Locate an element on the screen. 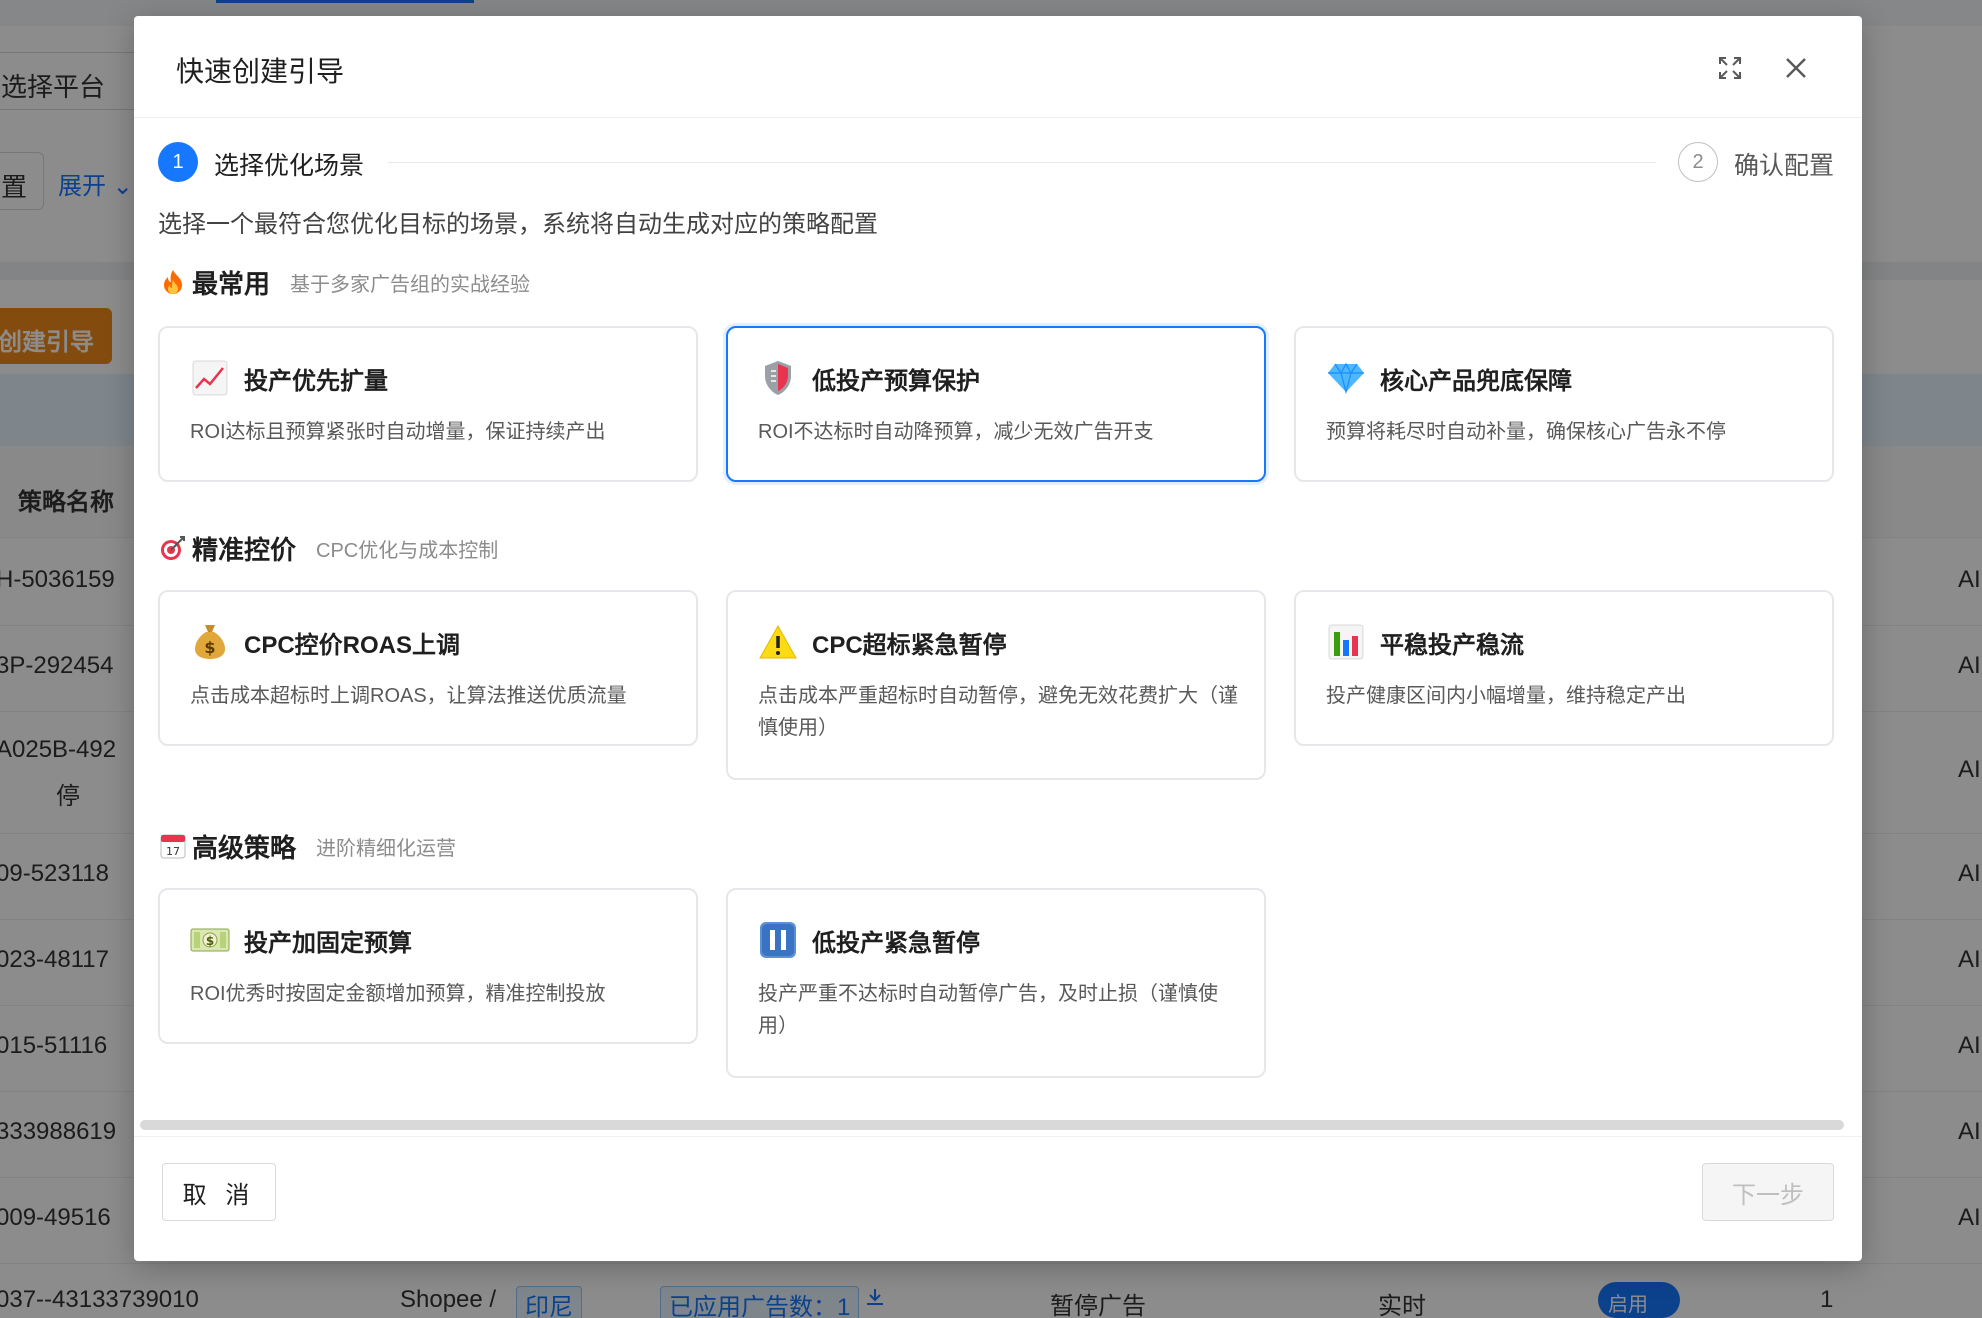 The width and height of the screenshot is (1982, 1318). card-head: $ CPC控价ROAS上调 is located at coordinates (443, 642).